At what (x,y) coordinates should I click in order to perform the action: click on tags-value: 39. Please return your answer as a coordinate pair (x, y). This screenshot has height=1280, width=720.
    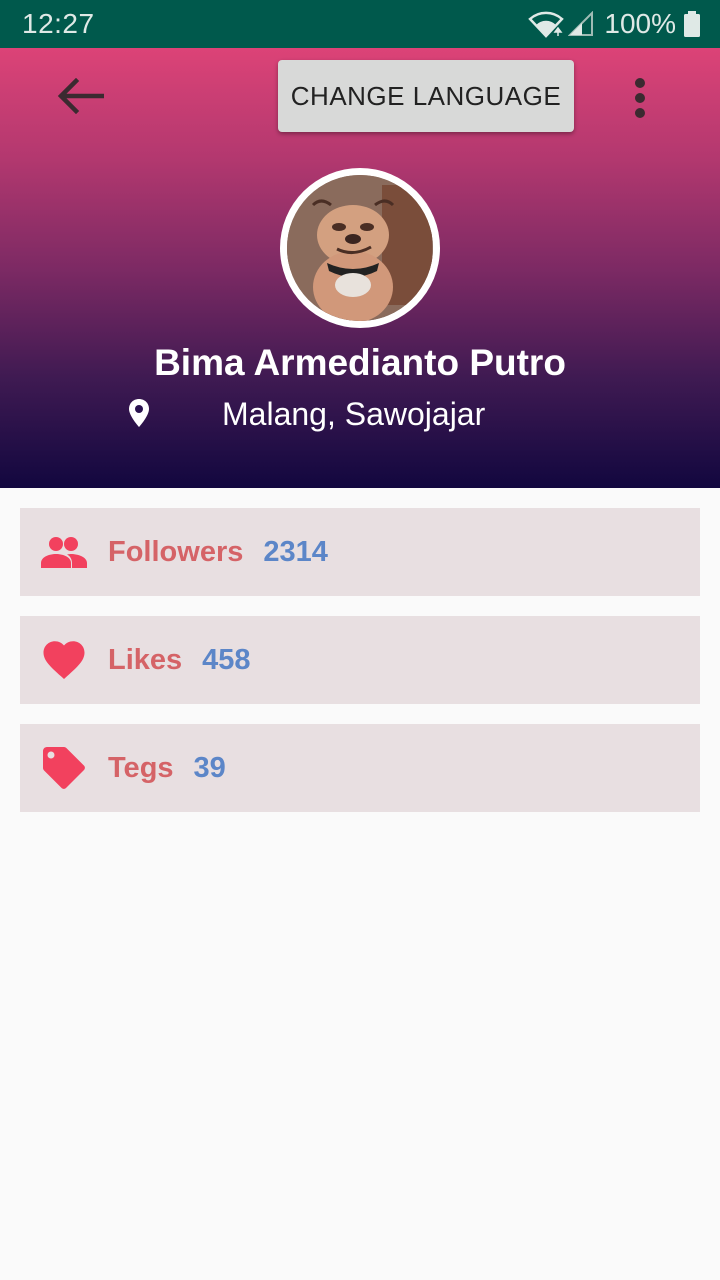
    Looking at the image, I should click on (209, 767).